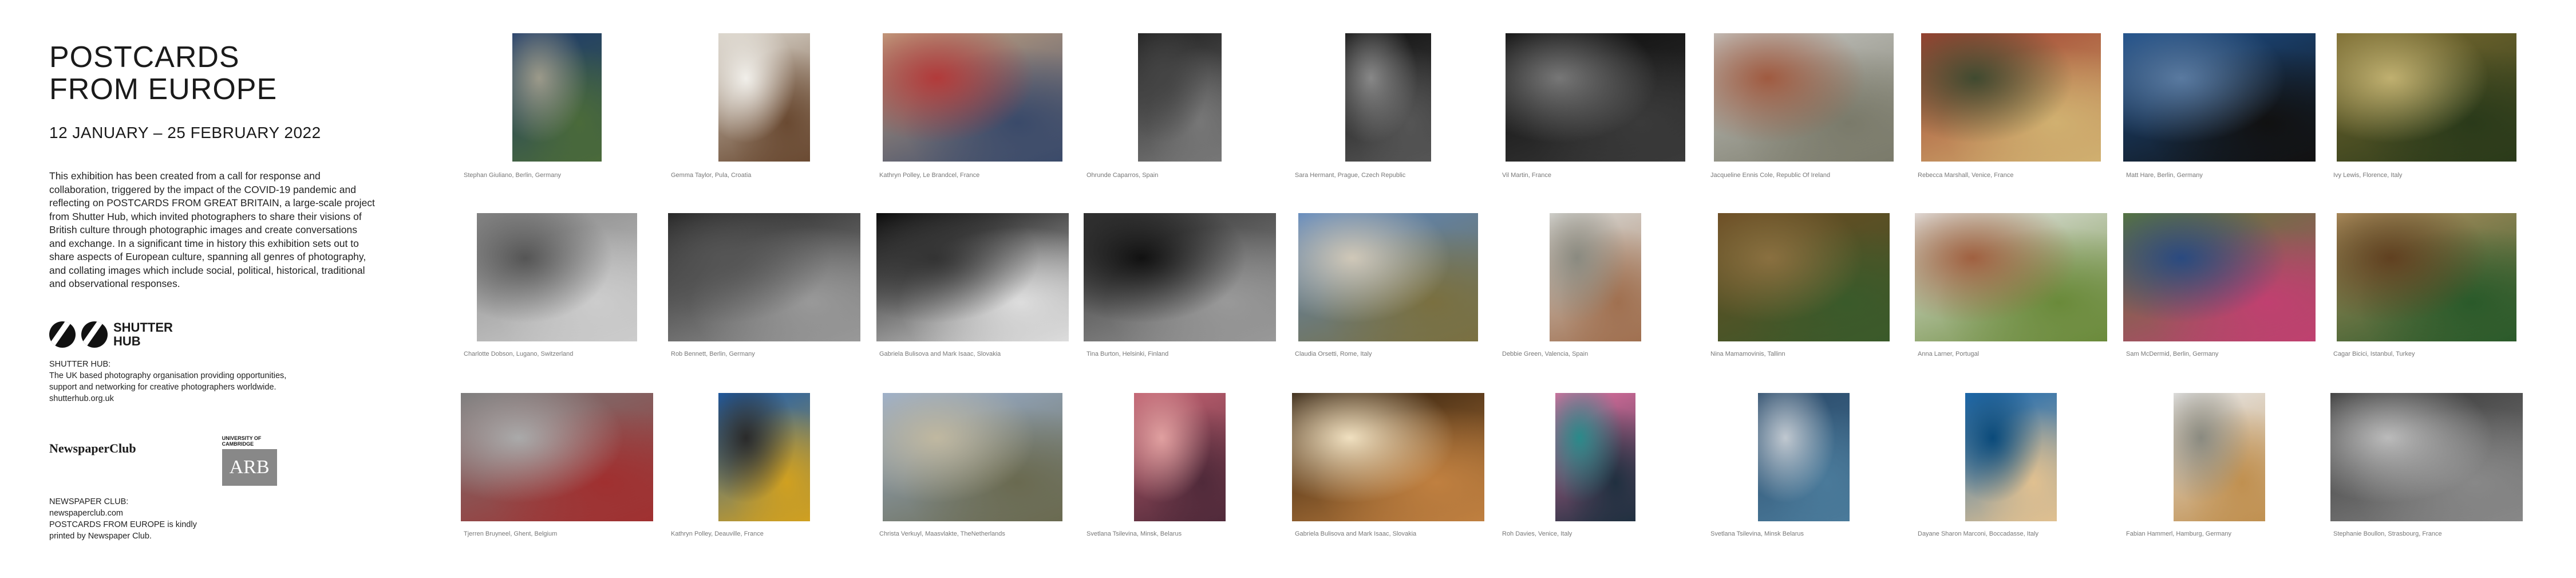 The height and width of the screenshot is (578, 2576). I want to click on photo-caption: Svetlana Tsilevina, Minsk Belarus, so click(1757, 533).